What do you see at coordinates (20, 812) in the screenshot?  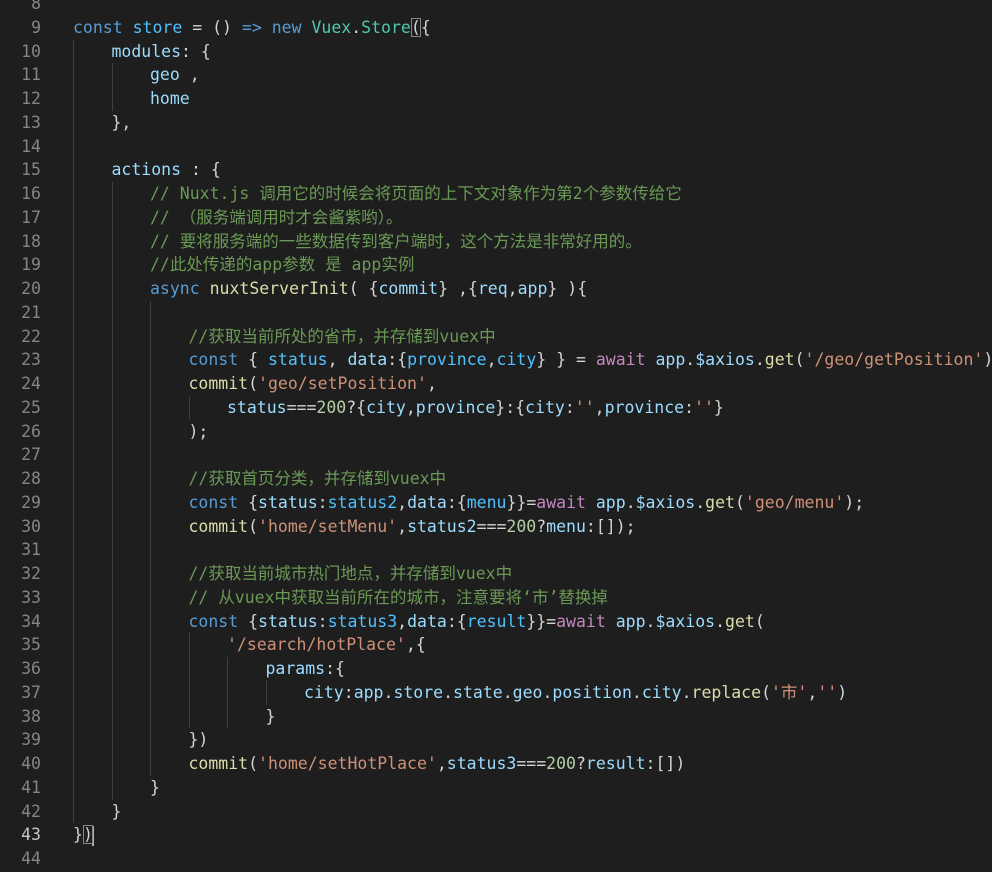 I see `line-number: 42` at bounding box center [20, 812].